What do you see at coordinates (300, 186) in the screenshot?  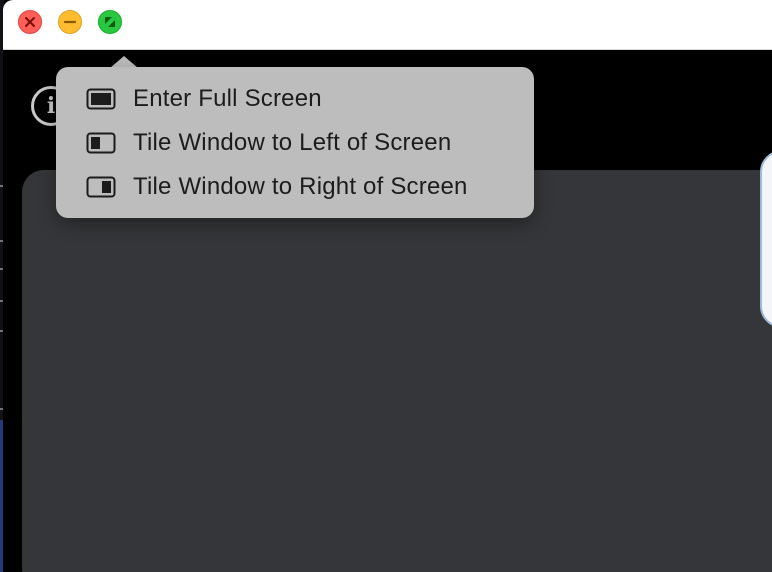 I see `menu-item-label: Tile Window to Right of Screen` at bounding box center [300, 186].